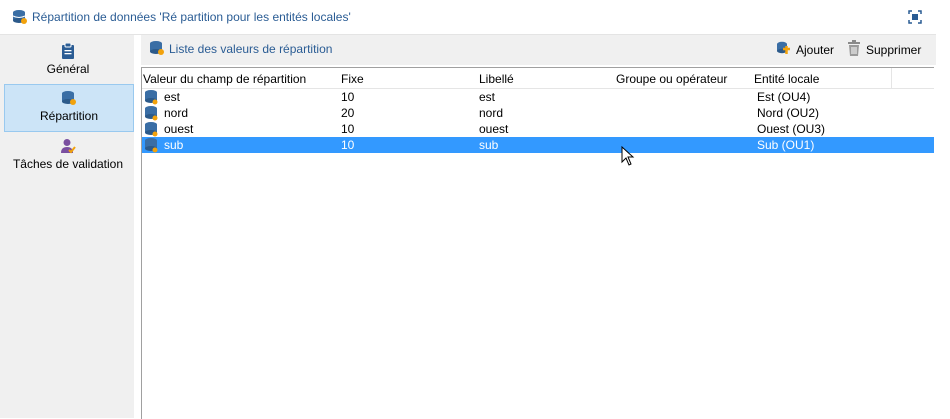 Image resolution: width=950 pixels, height=419 pixels. What do you see at coordinates (348, 113) in the screenshot?
I see `cell-fixe: 20` at bounding box center [348, 113].